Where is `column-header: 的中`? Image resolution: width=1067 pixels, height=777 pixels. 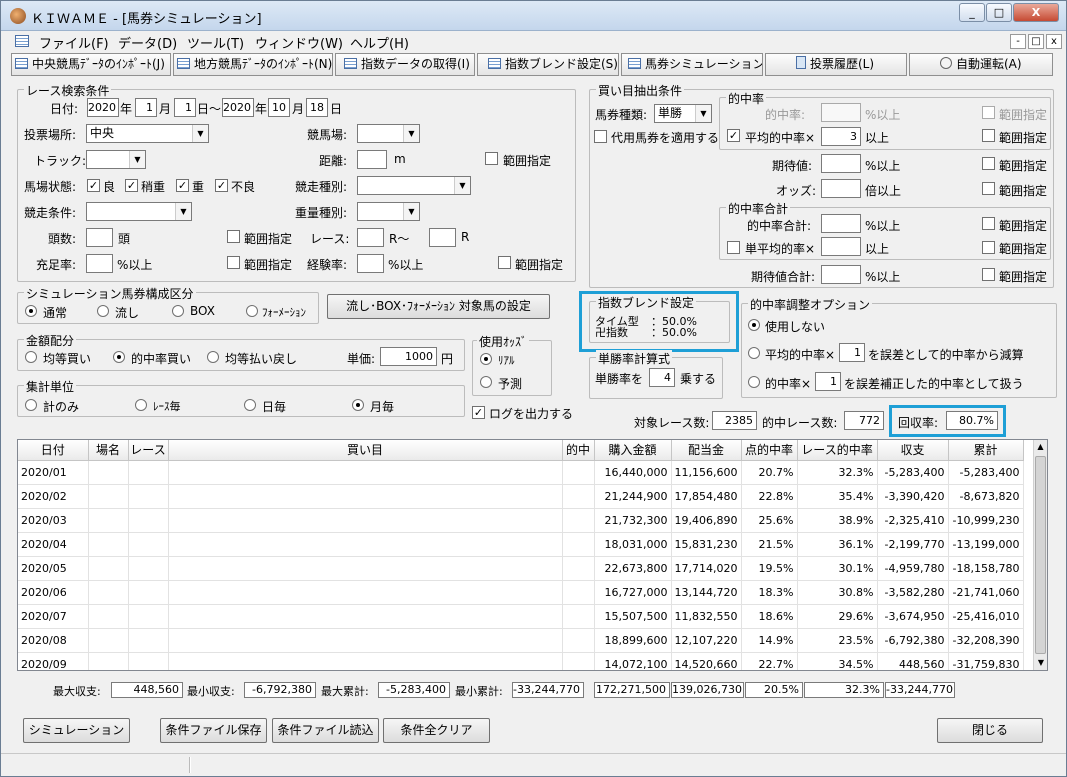 column-header: 的中 is located at coordinates (578, 450).